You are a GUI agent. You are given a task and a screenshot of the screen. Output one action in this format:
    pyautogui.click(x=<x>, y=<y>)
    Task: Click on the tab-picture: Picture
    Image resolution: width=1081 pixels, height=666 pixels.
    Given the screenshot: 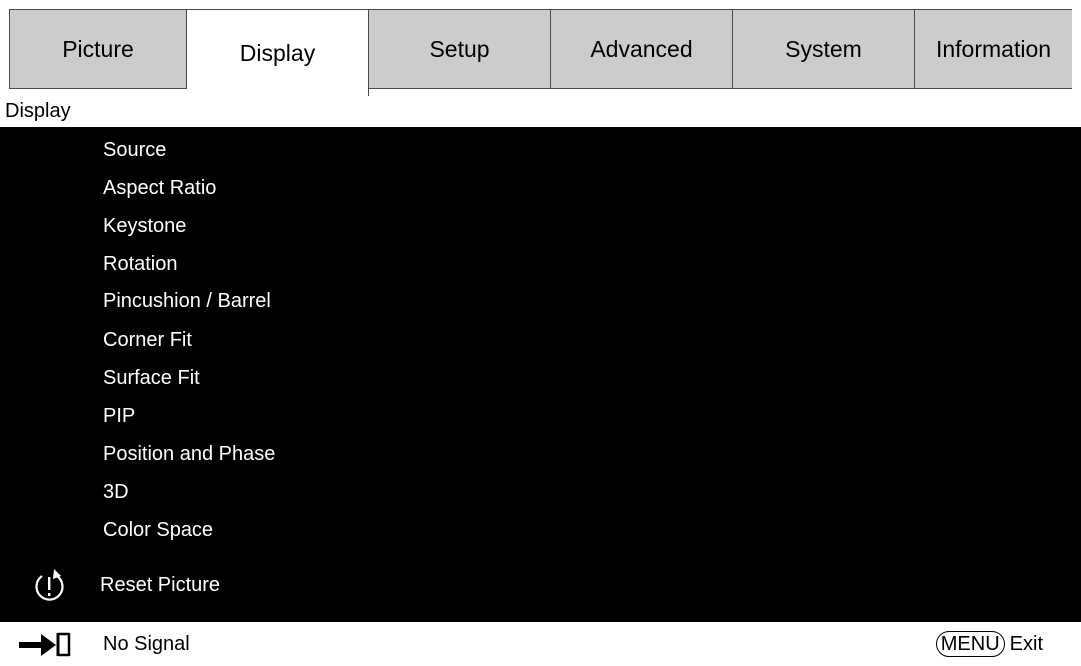 What is the action you would take?
    pyautogui.click(x=98, y=49)
    